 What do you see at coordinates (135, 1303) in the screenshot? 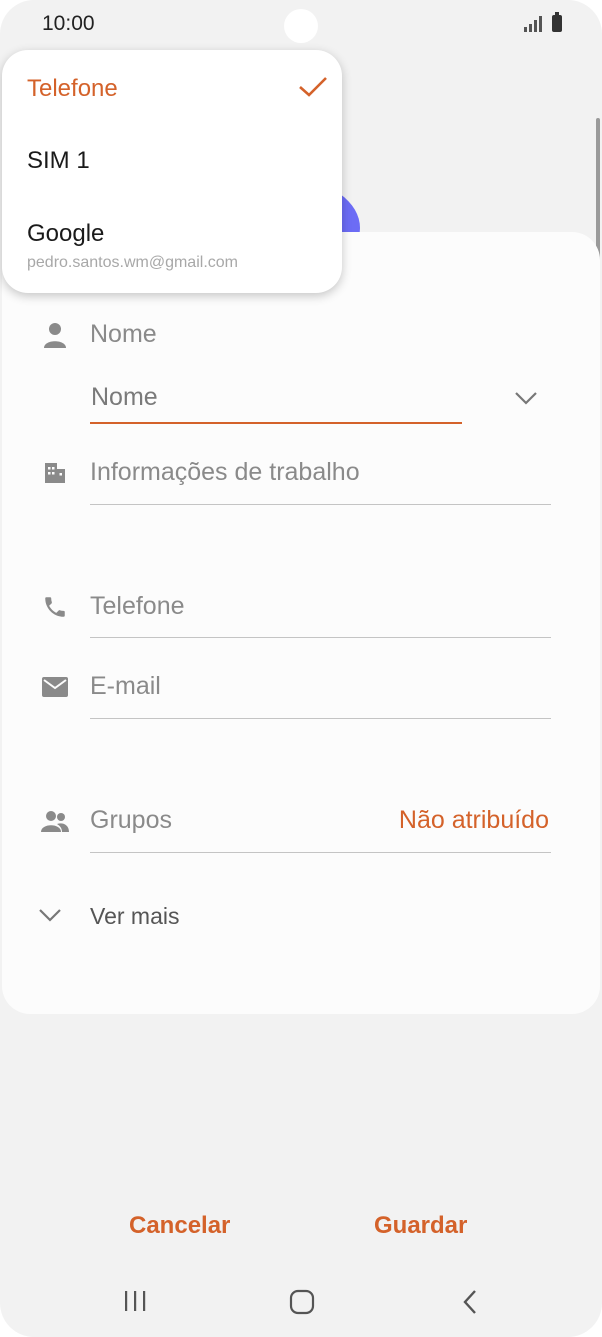
I see `recent-apps-icon` at bounding box center [135, 1303].